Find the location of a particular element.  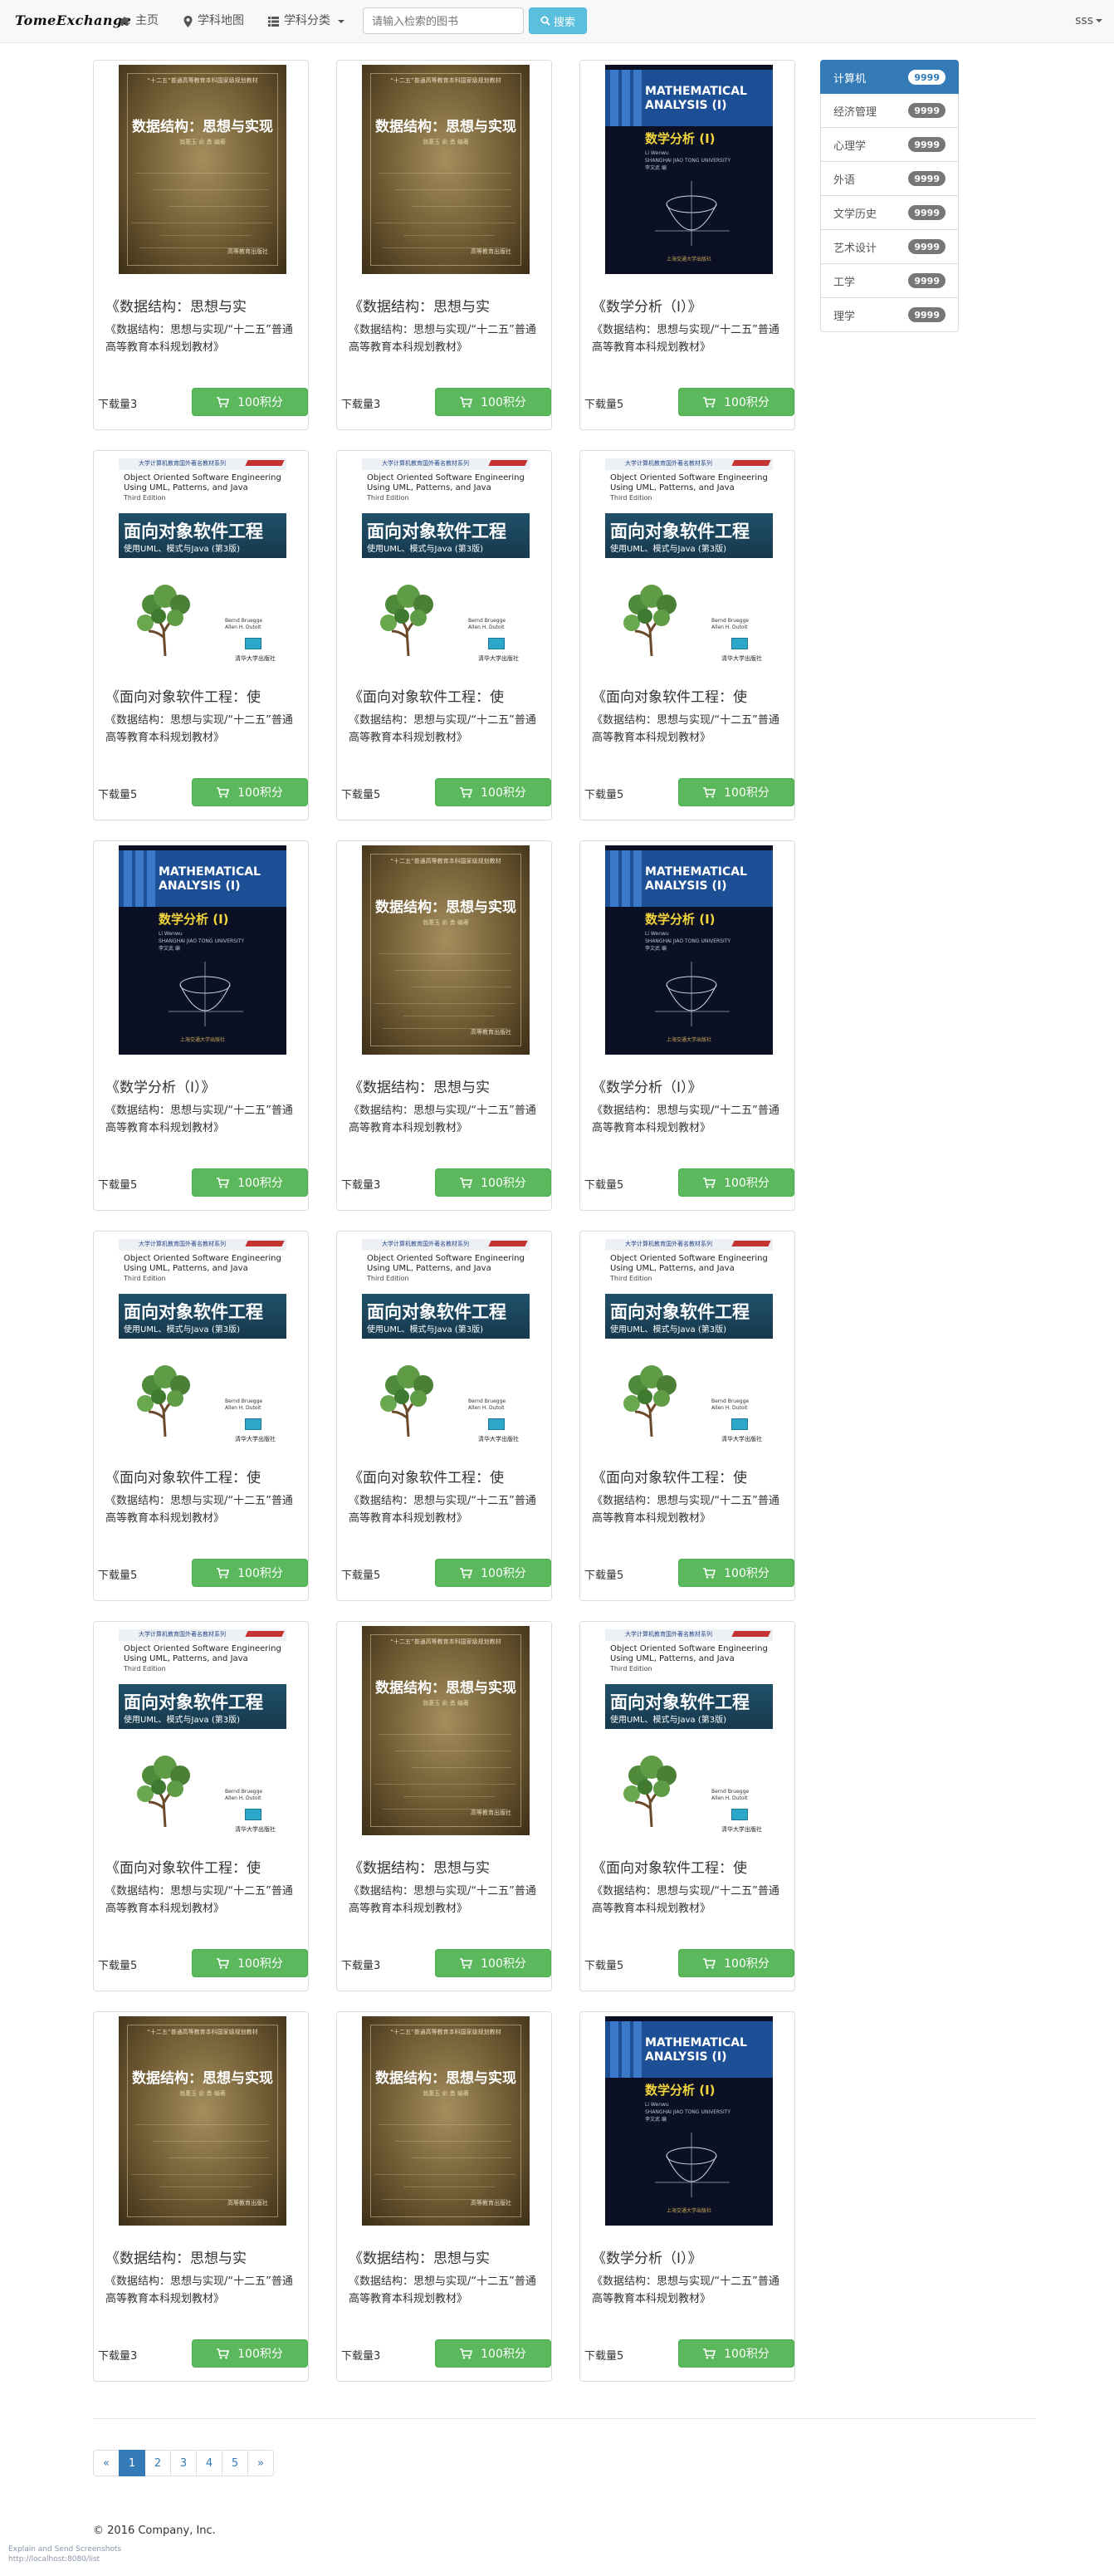

nav-map-link: 学科地图 is located at coordinates (213, 21).